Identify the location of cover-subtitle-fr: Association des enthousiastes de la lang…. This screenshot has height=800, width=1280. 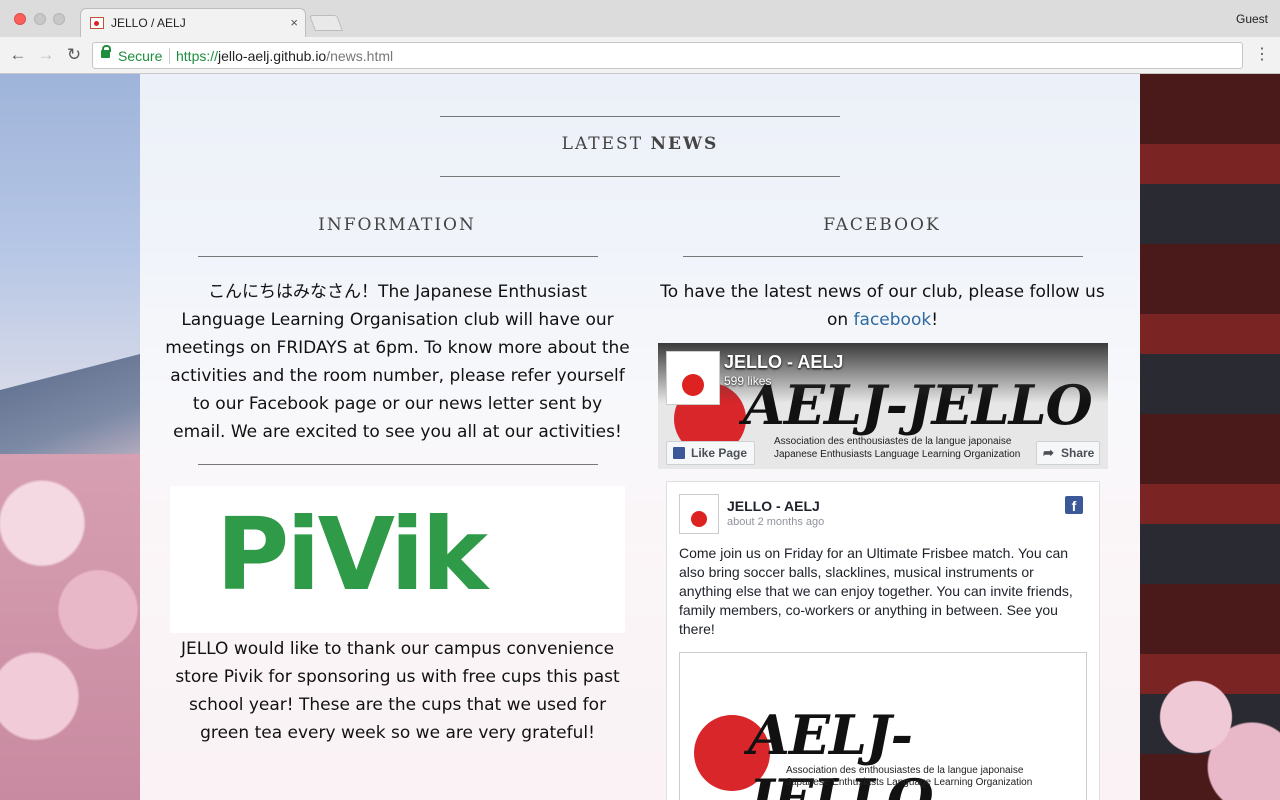
(893, 441).